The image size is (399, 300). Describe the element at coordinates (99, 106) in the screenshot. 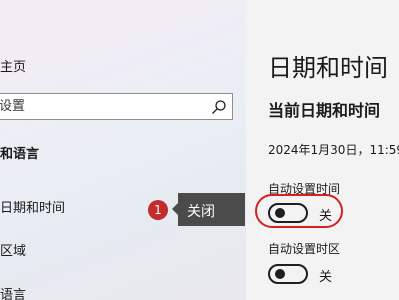

I see `search-input` at that location.